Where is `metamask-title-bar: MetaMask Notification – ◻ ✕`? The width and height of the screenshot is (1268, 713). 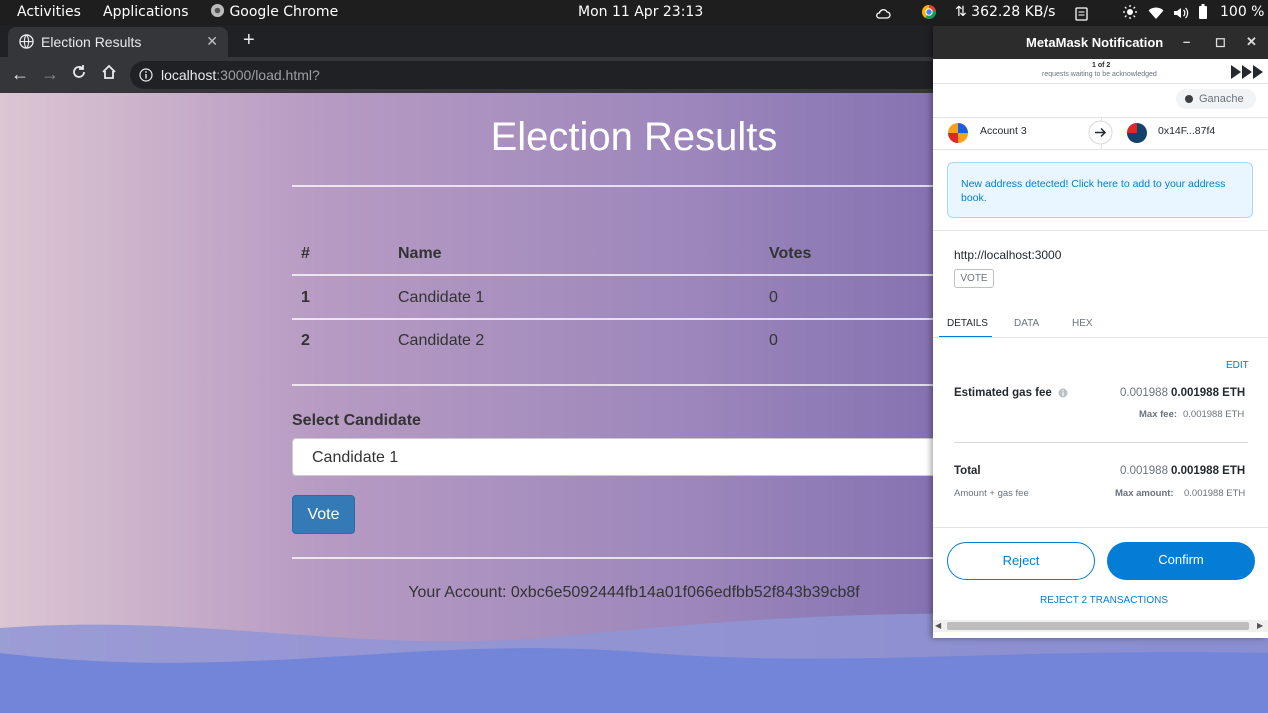
metamask-title-bar: MetaMask Notification – ◻ ✕ is located at coordinates (1100, 42).